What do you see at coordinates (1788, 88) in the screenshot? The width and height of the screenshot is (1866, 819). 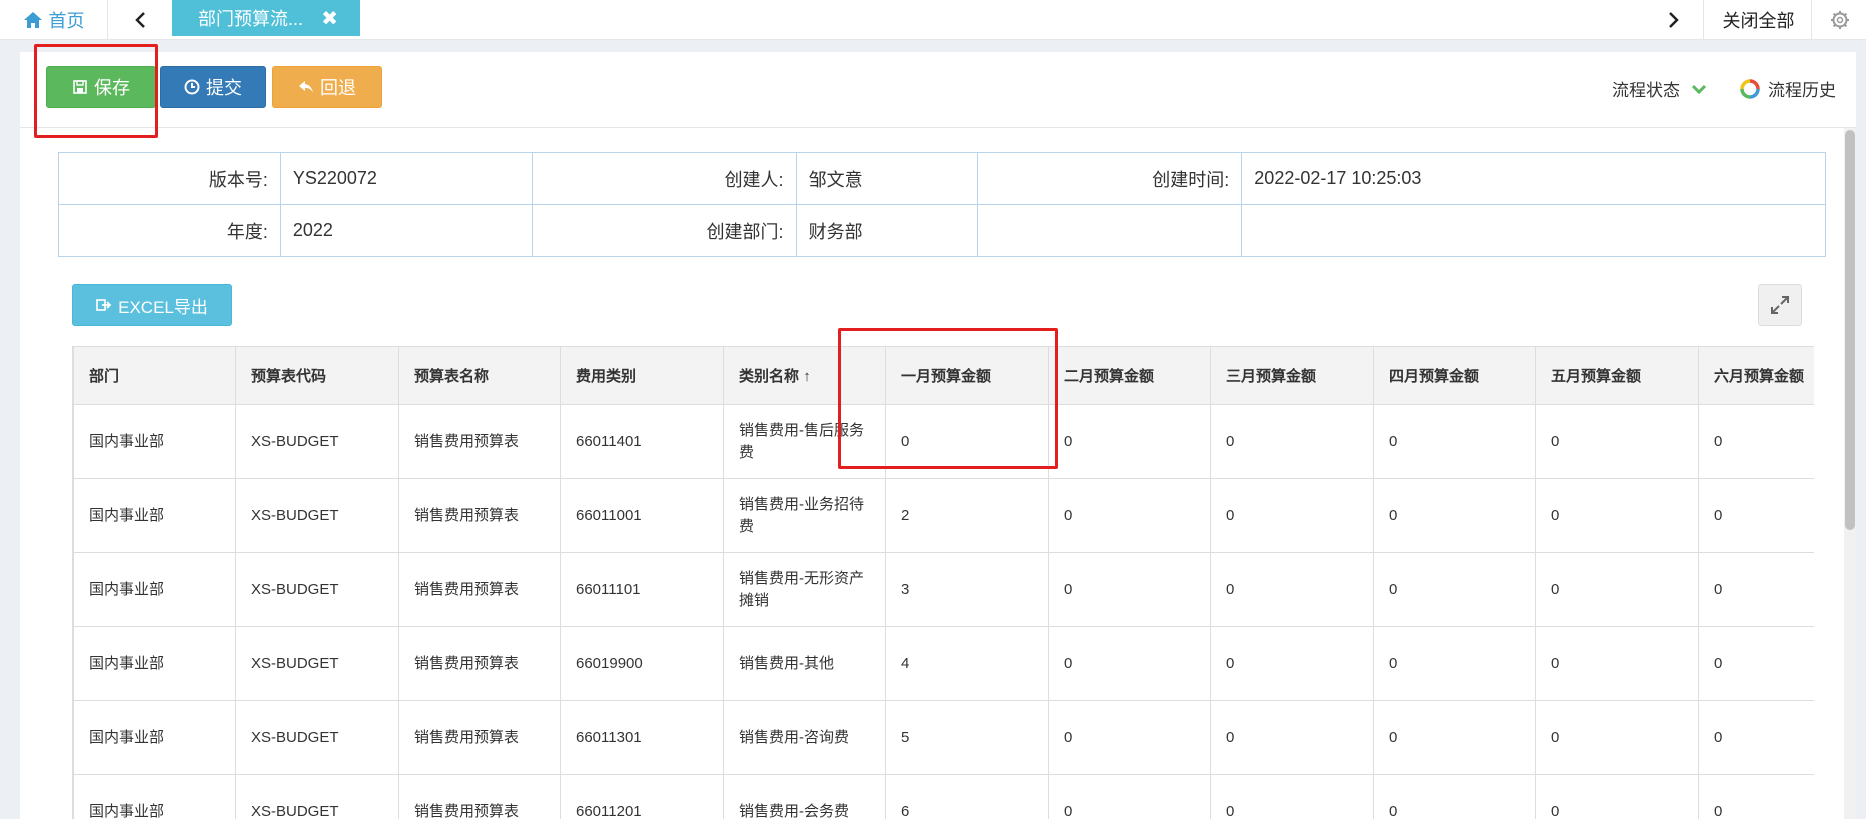 I see `flow-history-button: 流程历史` at bounding box center [1788, 88].